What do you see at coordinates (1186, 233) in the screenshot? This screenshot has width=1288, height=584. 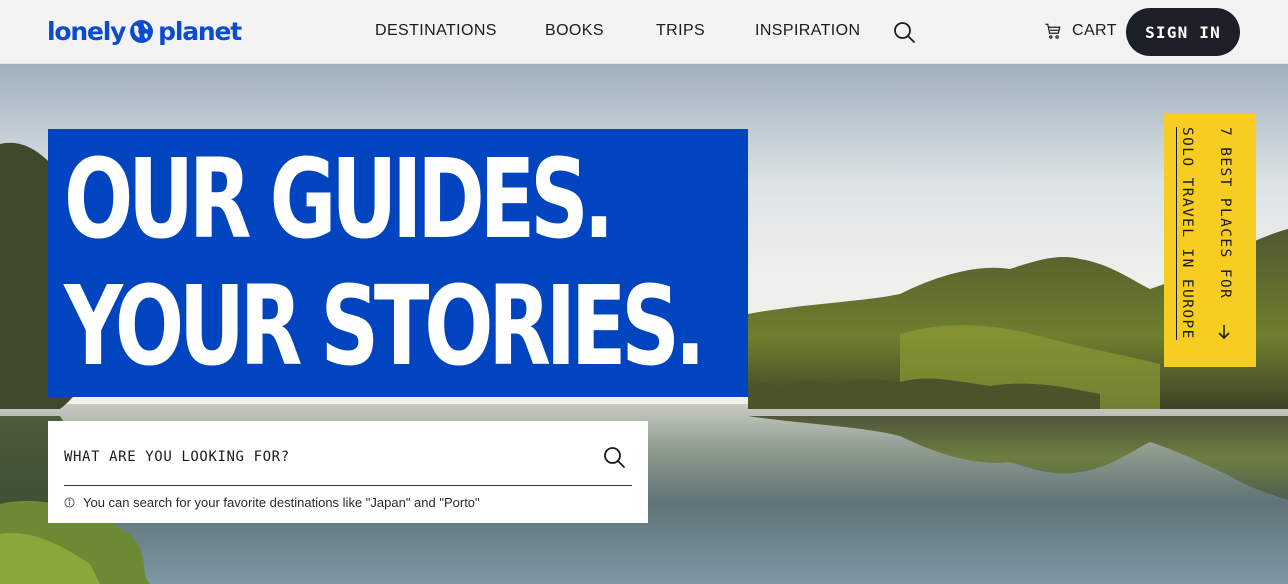 I see `promo-line-2: SOLO TRAVEL IN EUROPE` at bounding box center [1186, 233].